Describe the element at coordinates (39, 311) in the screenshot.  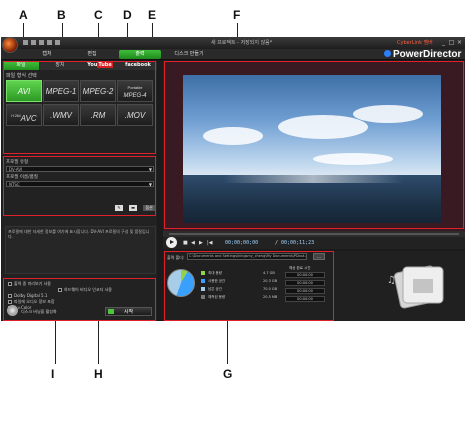
I see `disc-burn-label: 디스크 버닝을 활성화` at that location.